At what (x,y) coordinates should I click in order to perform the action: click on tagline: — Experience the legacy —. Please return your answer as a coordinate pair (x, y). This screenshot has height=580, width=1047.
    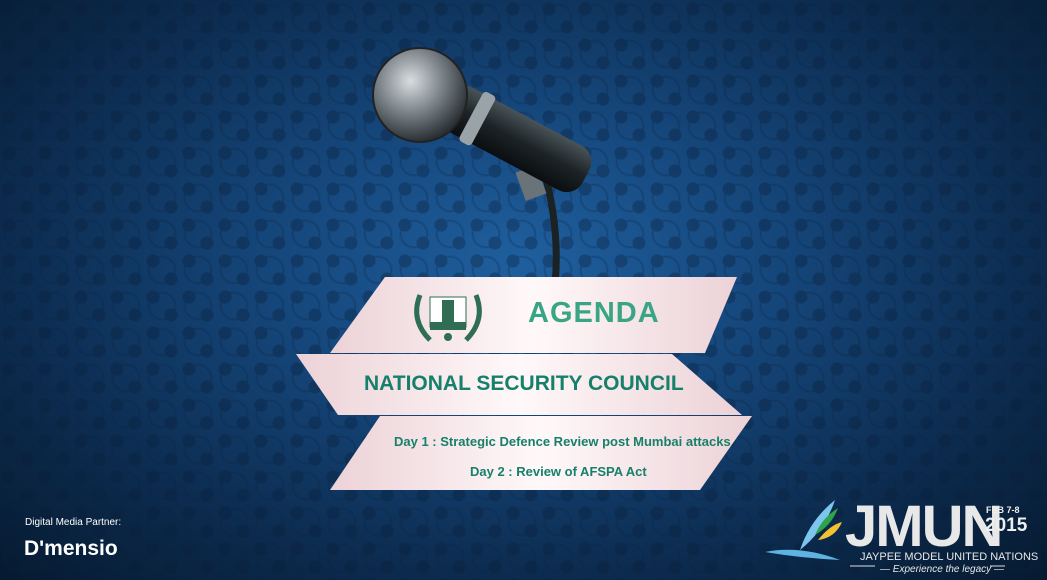
    Looking at the image, I should click on (942, 569).